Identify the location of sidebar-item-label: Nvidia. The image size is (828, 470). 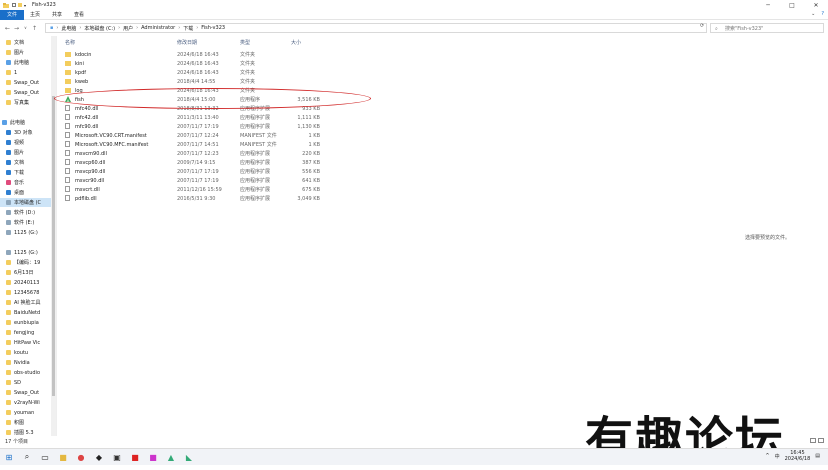
(22, 362).